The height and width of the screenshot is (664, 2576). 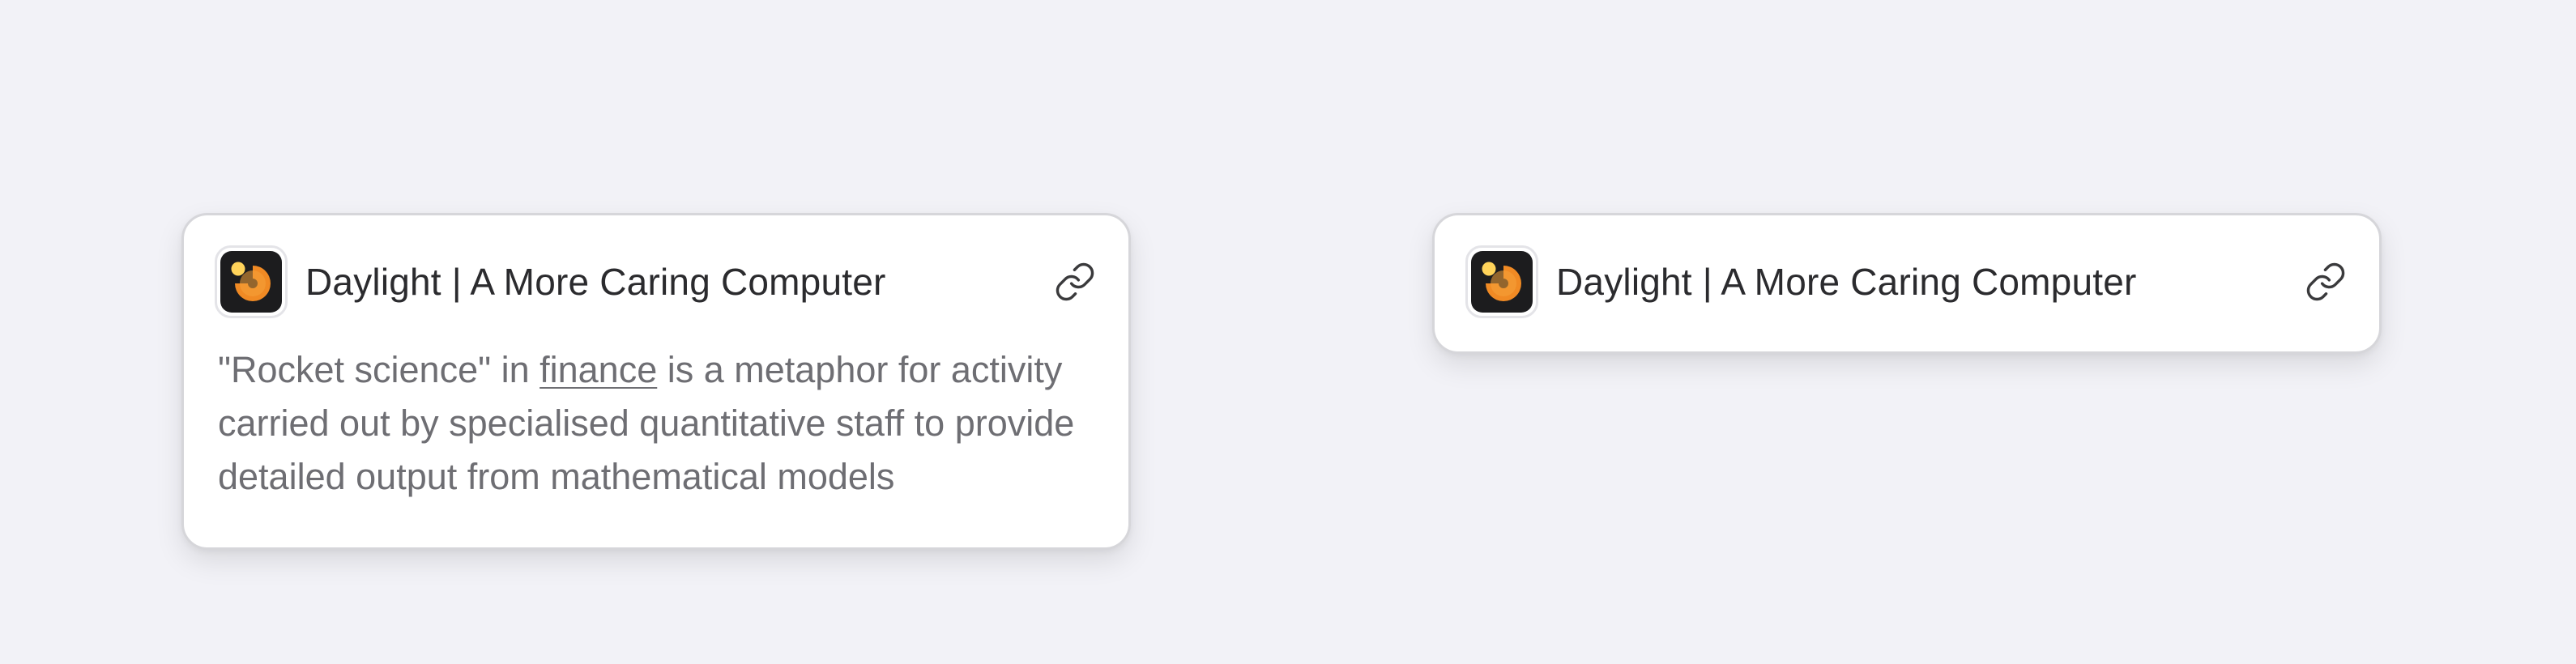 I want to click on description-text-before: "Rocket science" in, so click(x=379, y=370).